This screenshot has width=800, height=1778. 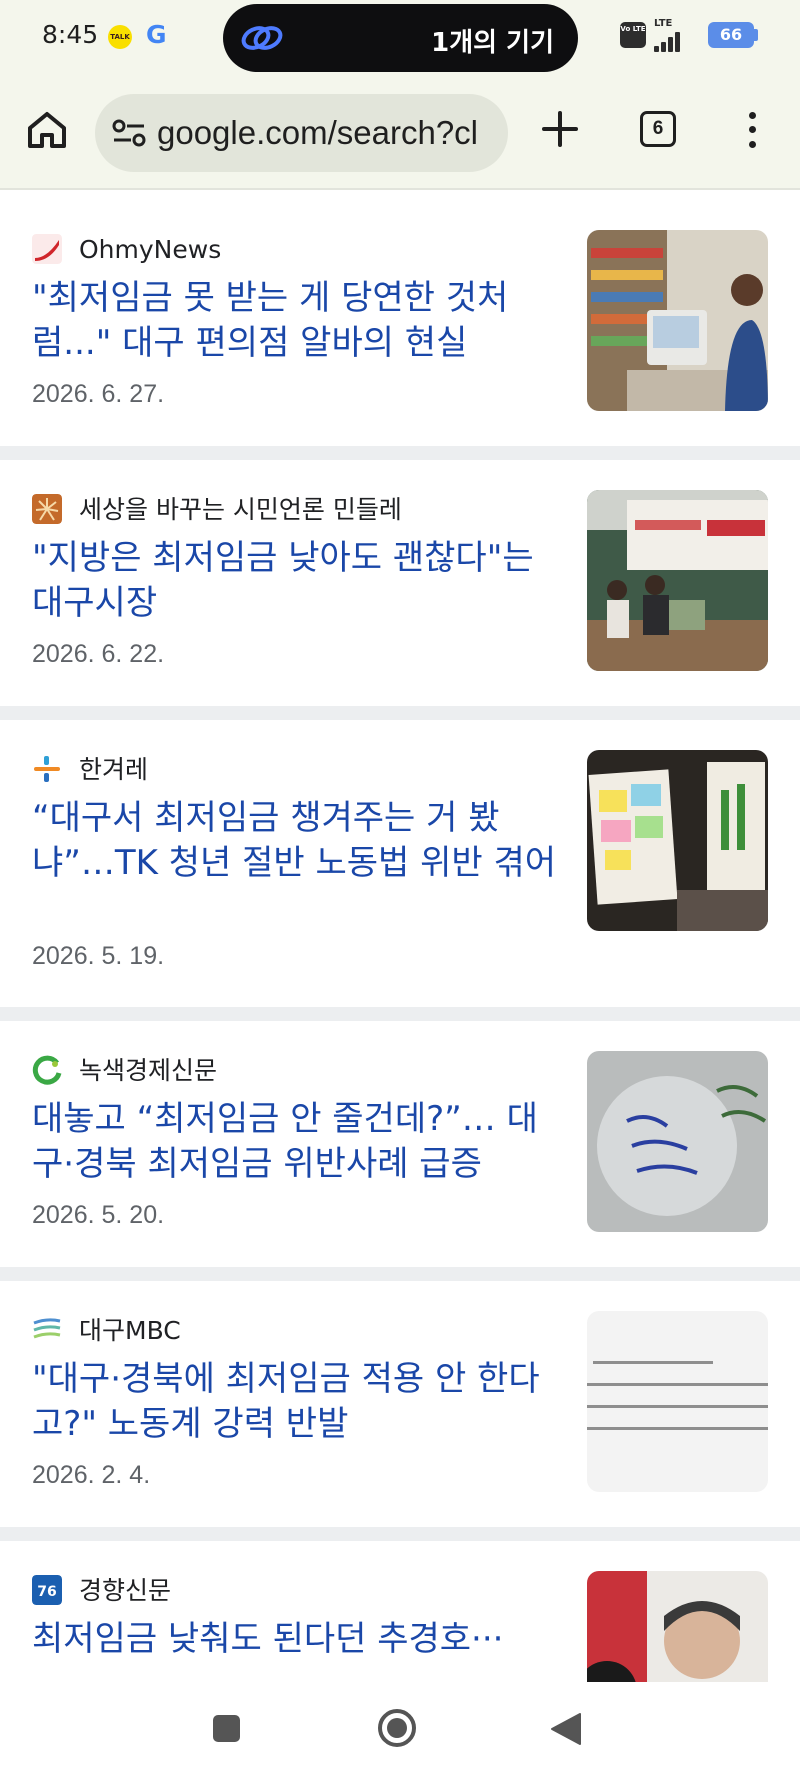 I want to click on site-settings-icon, so click(x=129, y=133).